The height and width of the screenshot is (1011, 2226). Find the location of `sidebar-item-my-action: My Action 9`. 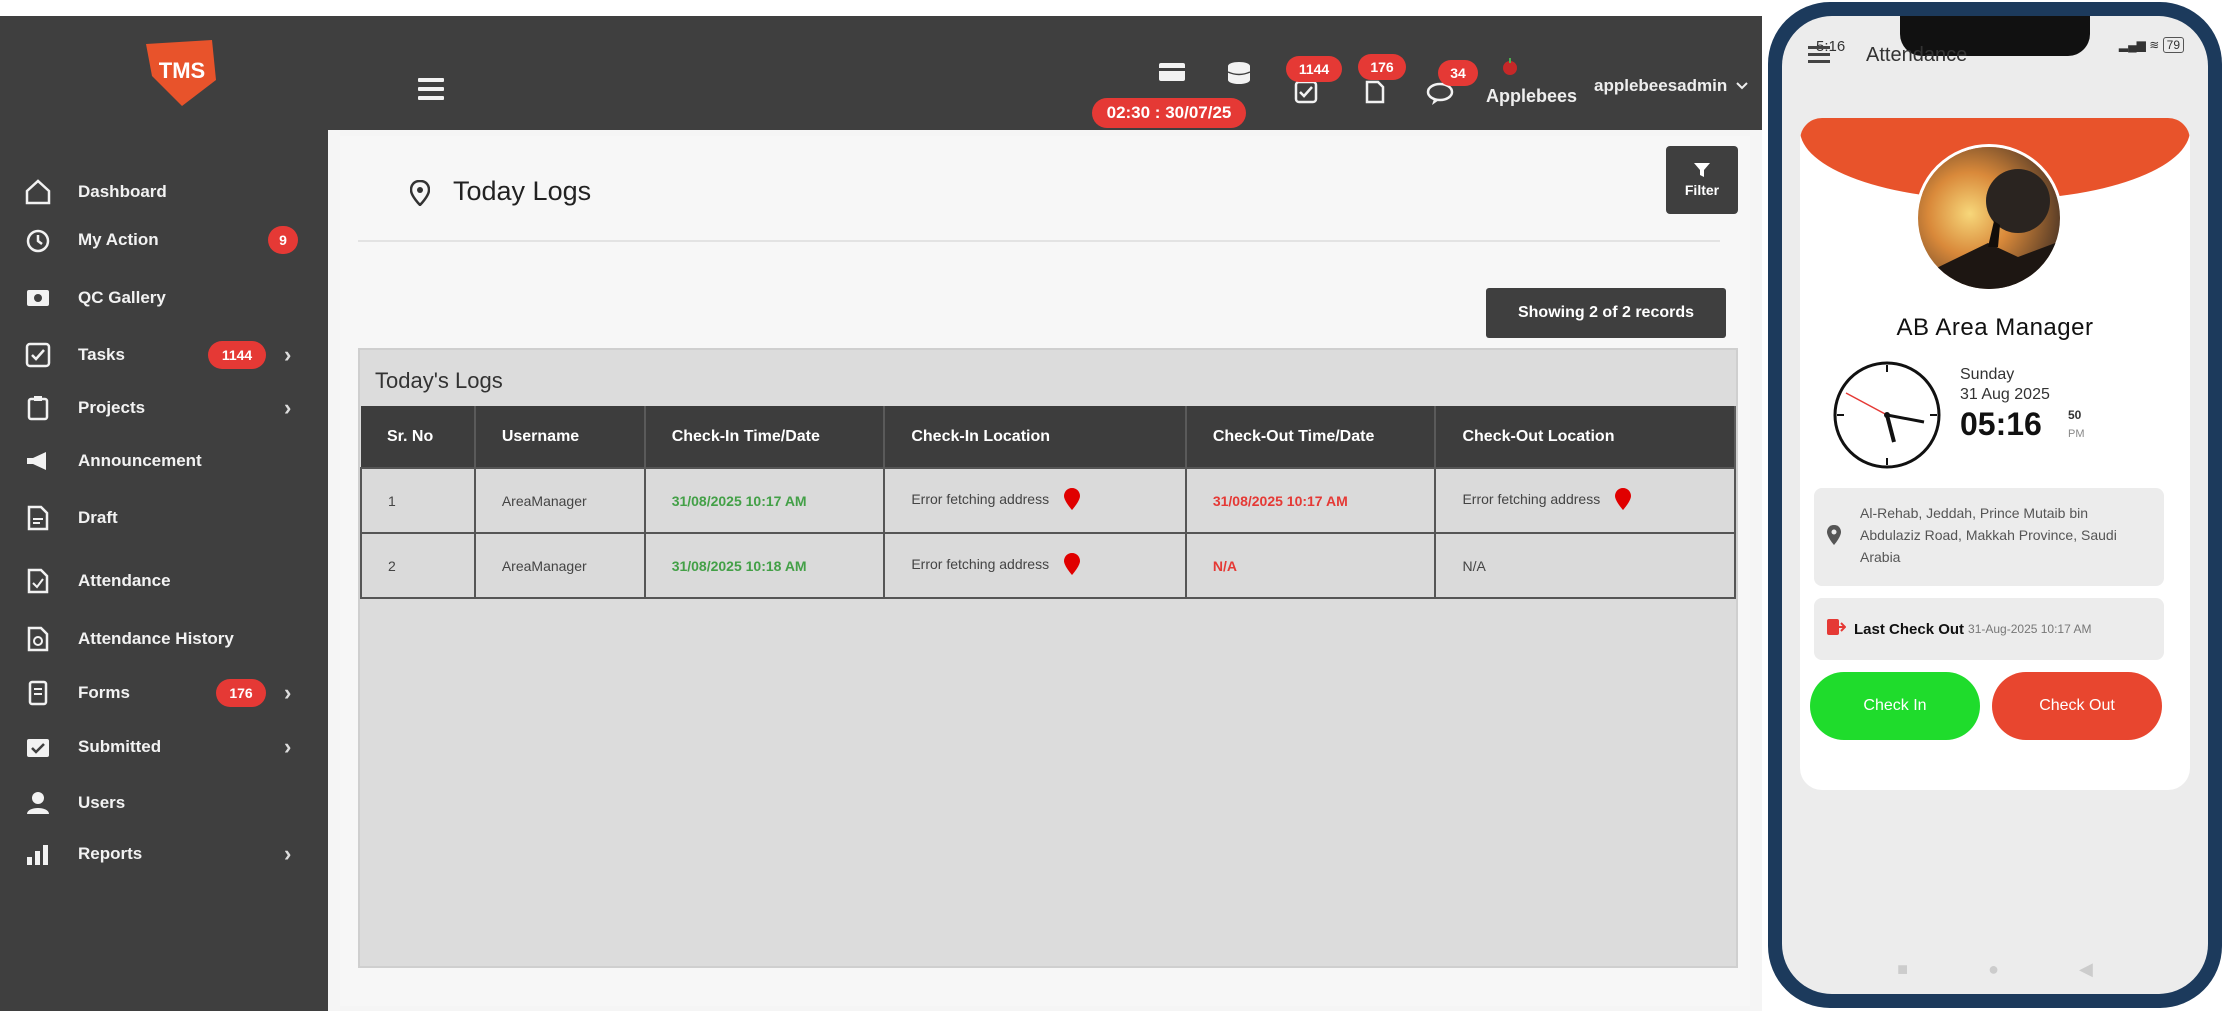

sidebar-item-my-action: My Action 9 is located at coordinates (164, 240).